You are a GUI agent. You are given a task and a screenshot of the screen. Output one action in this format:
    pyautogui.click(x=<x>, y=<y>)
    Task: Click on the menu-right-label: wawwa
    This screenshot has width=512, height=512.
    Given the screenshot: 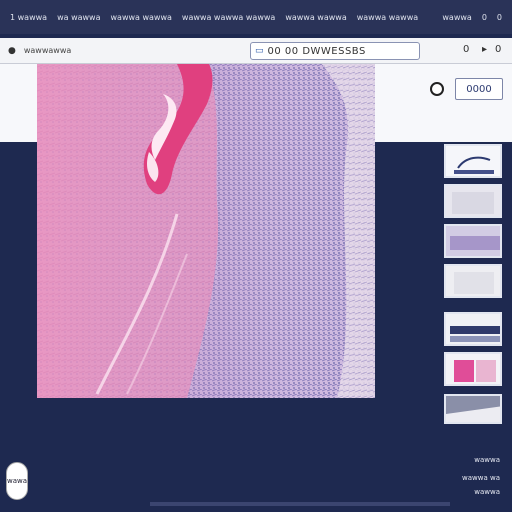 What is the action you would take?
    pyautogui.click(x=456, y=17)
    